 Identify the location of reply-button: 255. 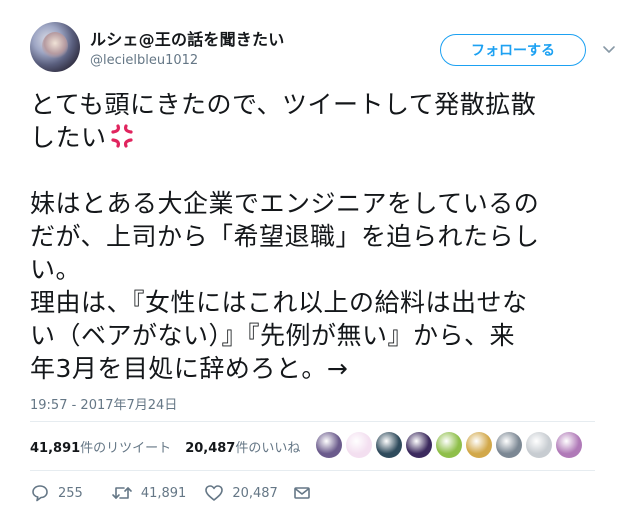
(56, 493).